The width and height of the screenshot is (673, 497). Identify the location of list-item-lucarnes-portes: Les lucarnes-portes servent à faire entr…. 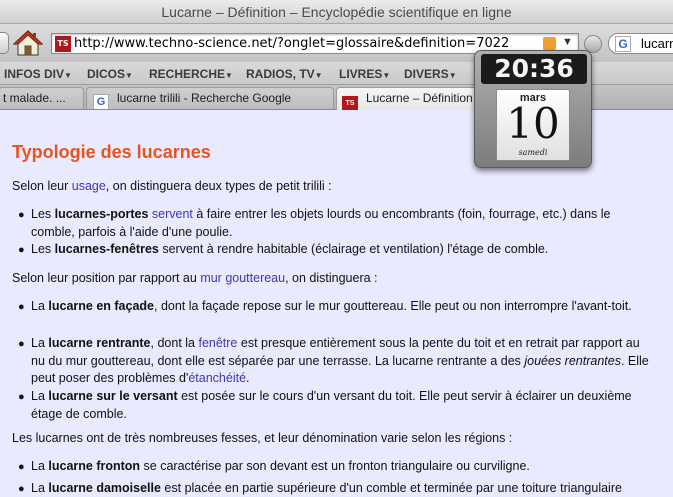
(321, 223).